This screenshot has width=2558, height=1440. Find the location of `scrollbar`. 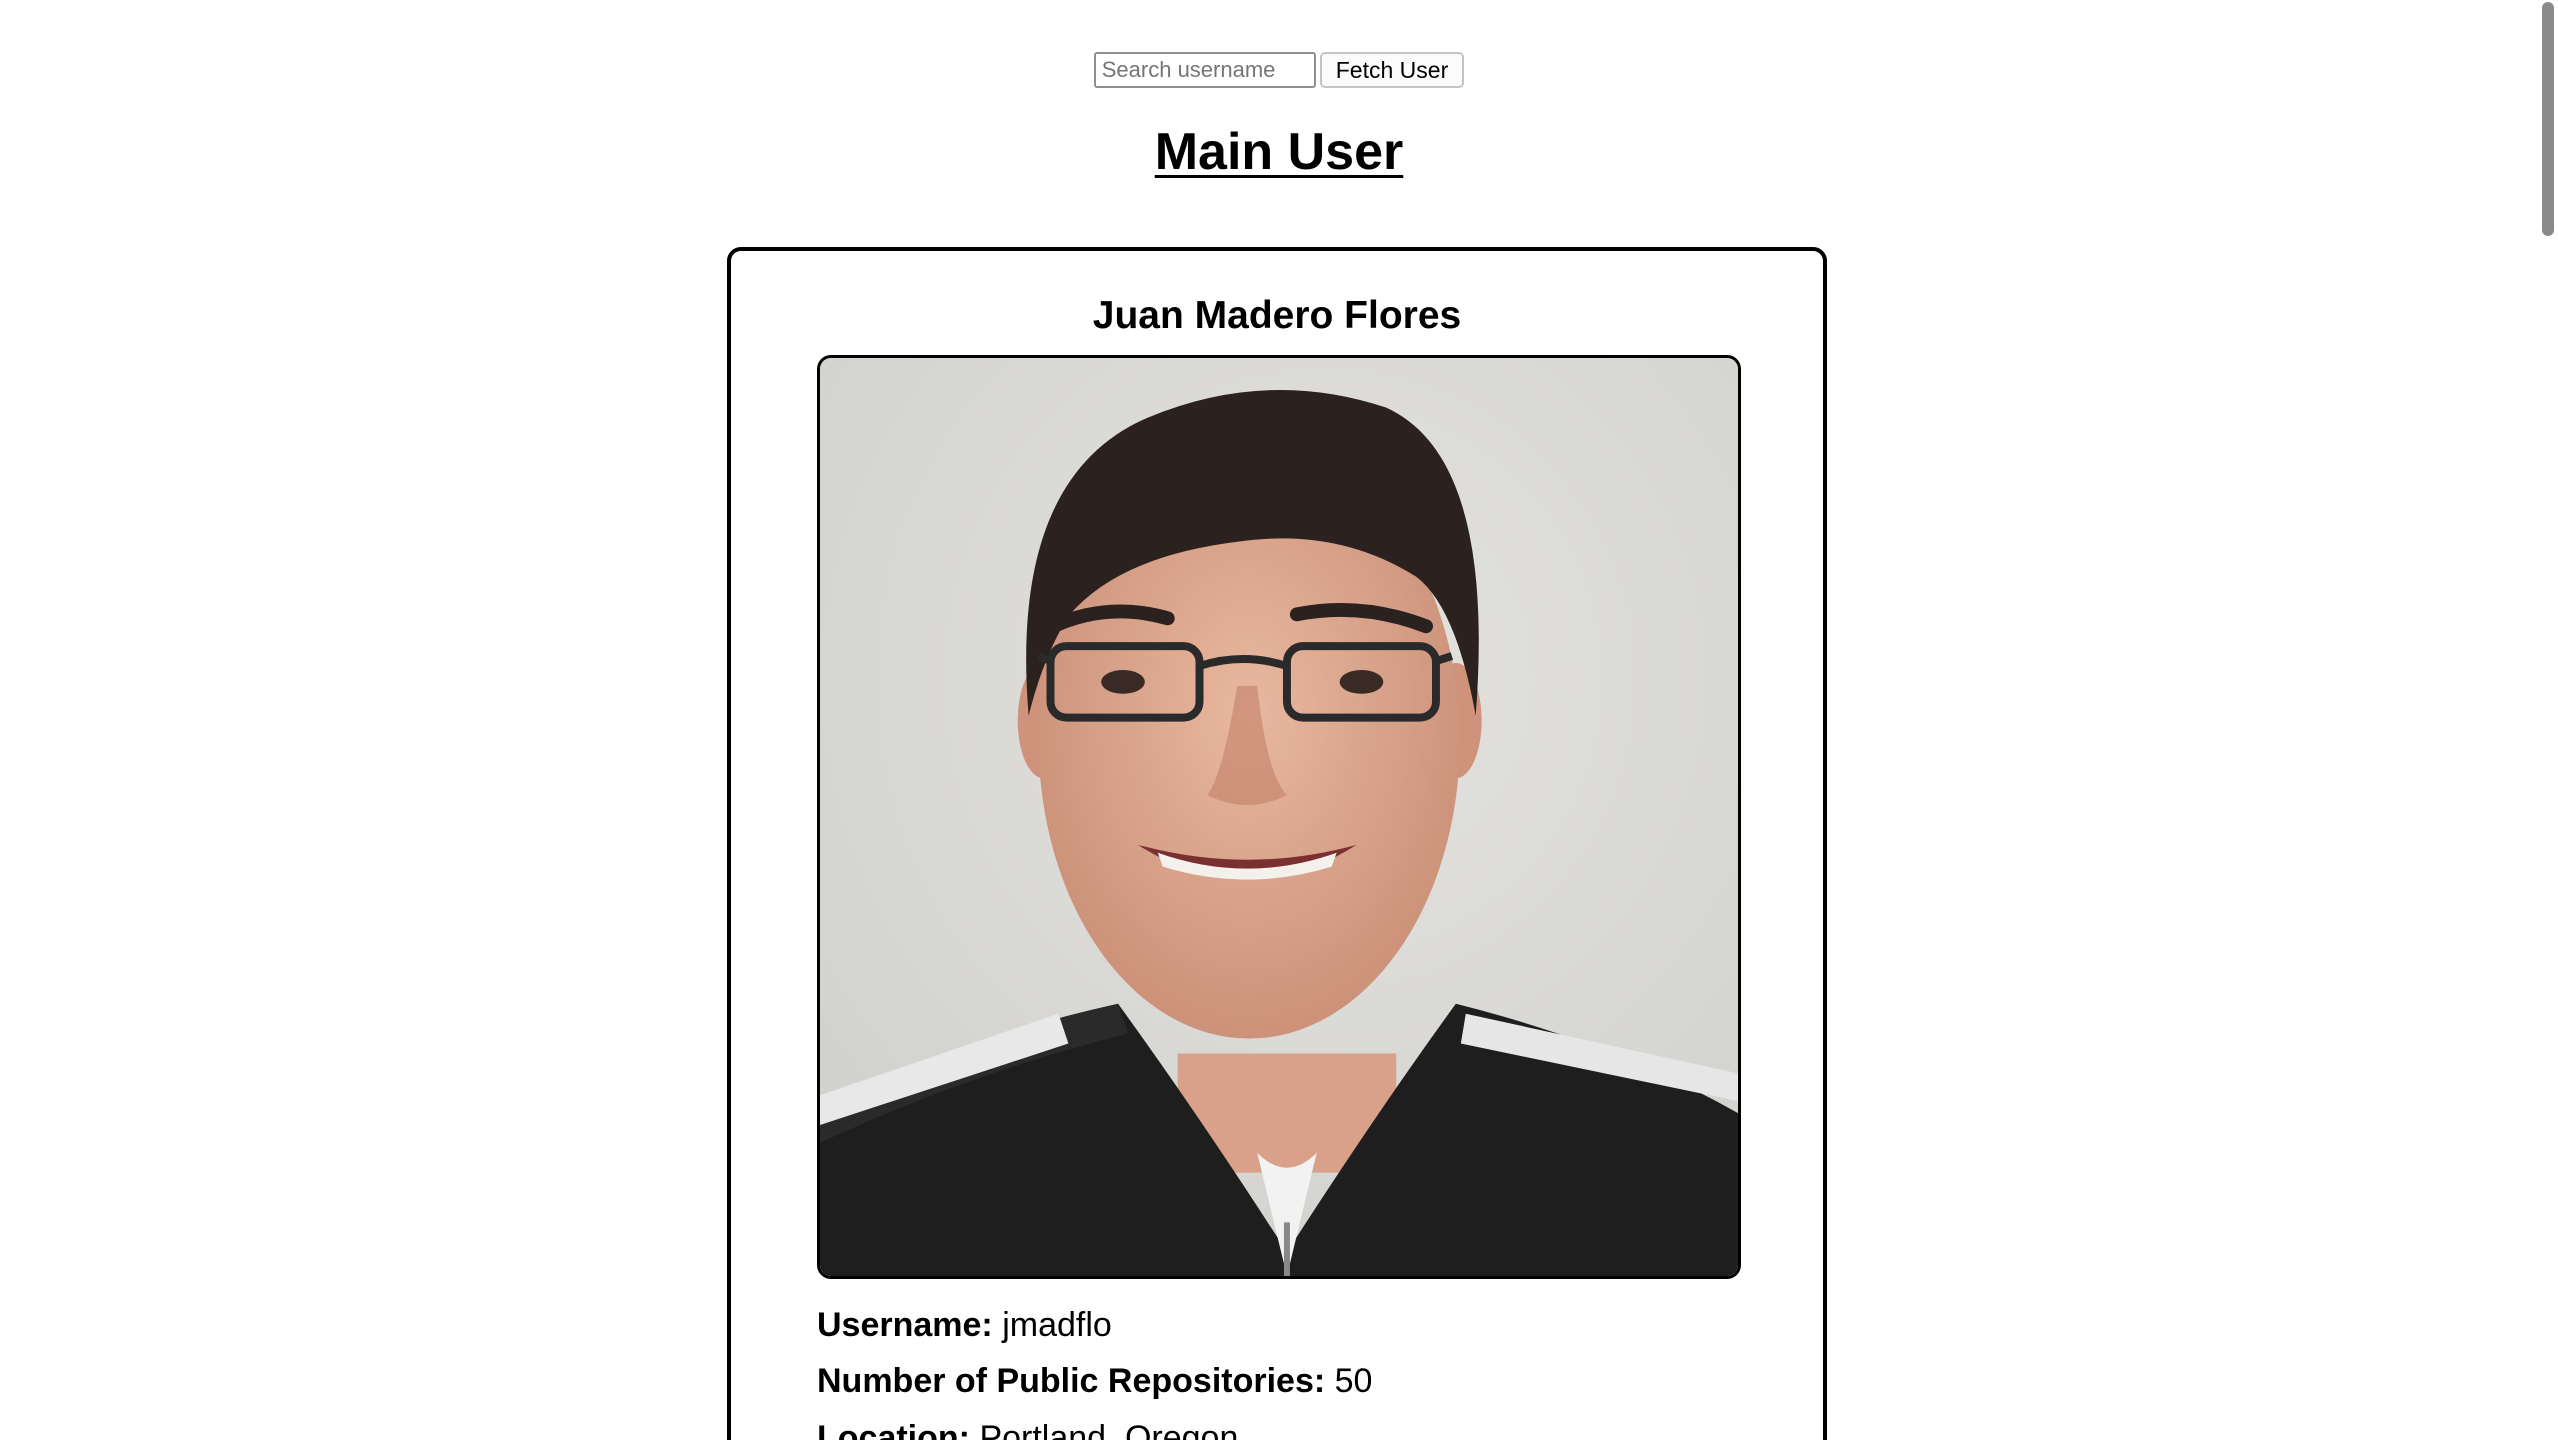

scrollbar is located at coordinates (2547, 720).